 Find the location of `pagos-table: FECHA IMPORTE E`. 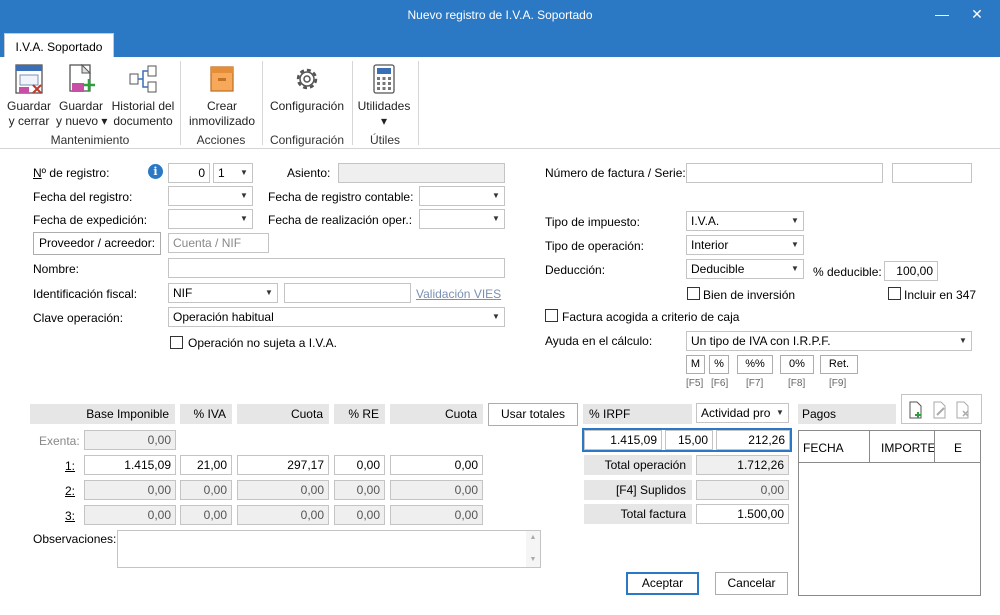

pagos-table: FECHA IMPORTE E is located at coordinates (889, 513).